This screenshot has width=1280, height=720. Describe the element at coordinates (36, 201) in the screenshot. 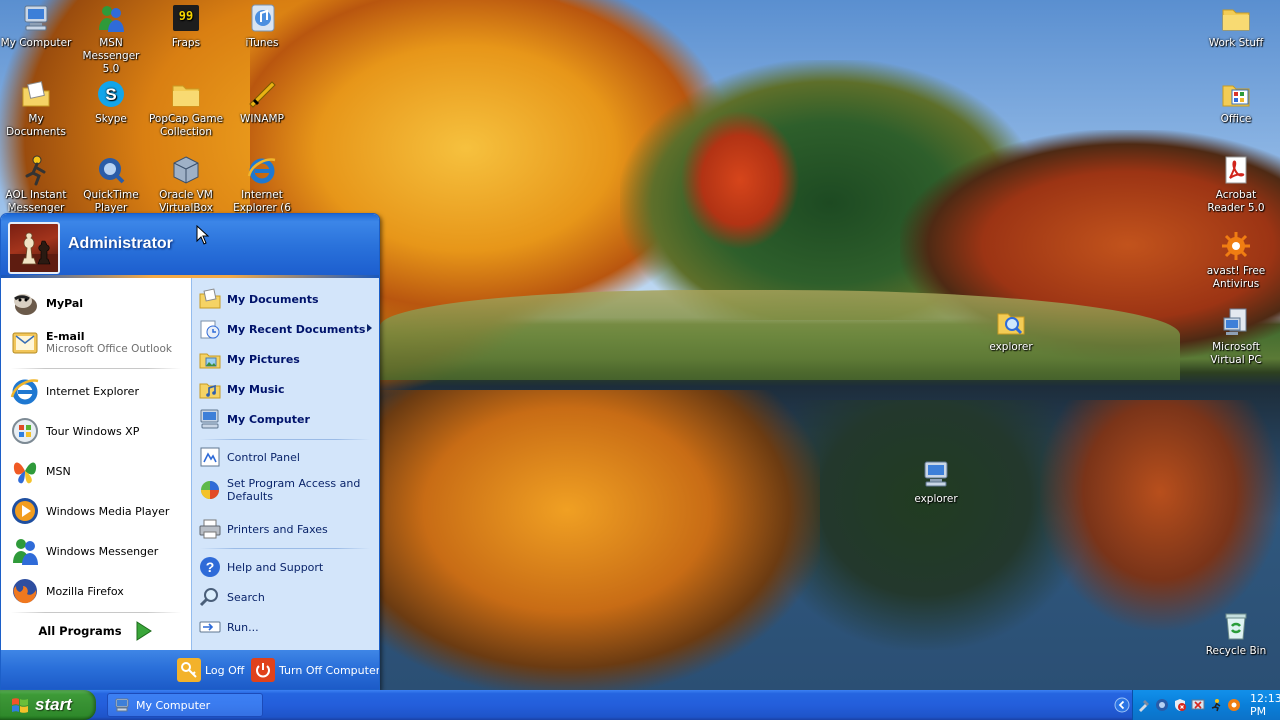

I see `desktop-icon-label: AOL Instant Messenger` at that location.